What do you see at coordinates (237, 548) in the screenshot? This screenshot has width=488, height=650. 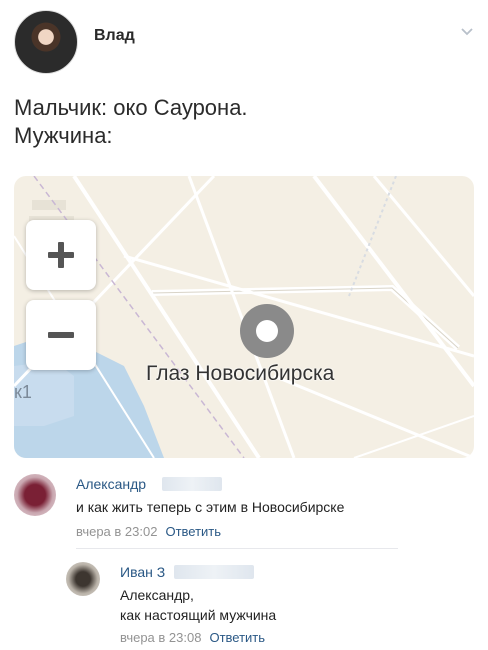 I see `comment-divider` at bounding box center [237, 548].